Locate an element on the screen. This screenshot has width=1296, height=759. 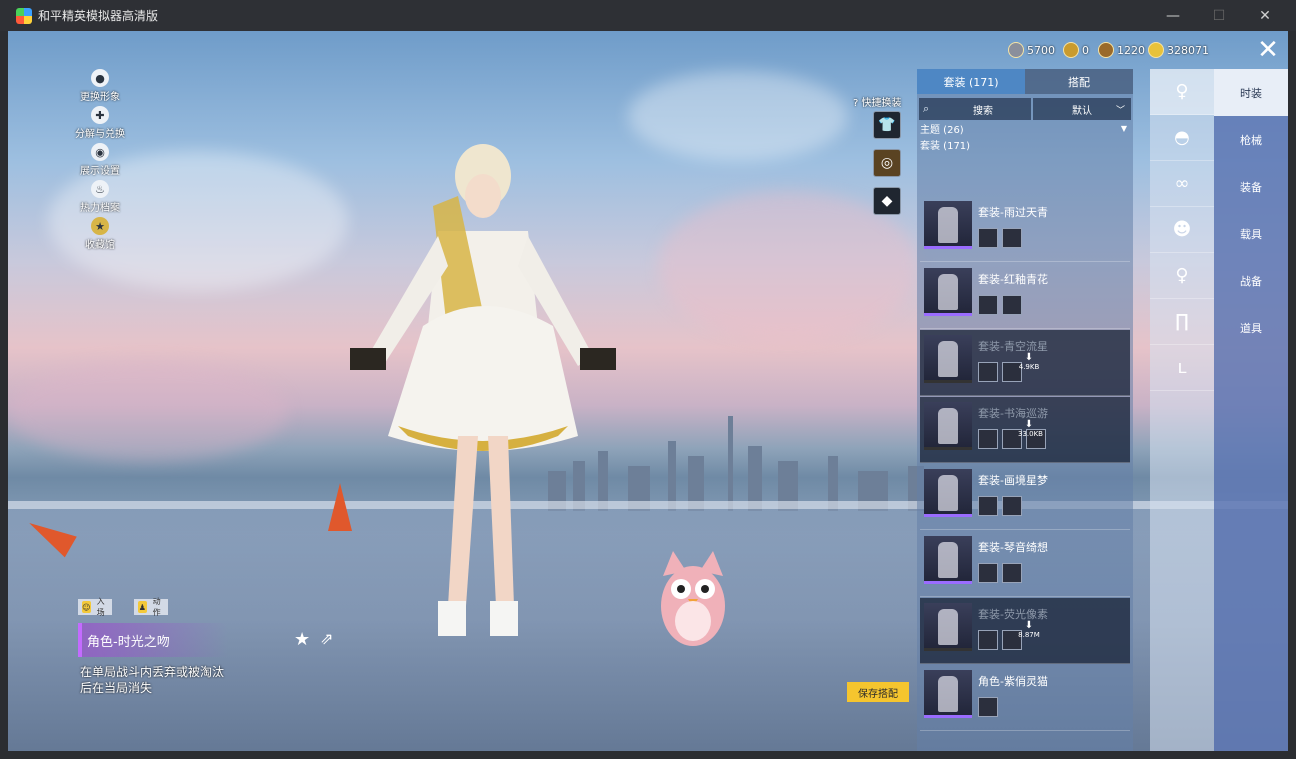
minimize-button: — is located at coordinates (1173, 15).